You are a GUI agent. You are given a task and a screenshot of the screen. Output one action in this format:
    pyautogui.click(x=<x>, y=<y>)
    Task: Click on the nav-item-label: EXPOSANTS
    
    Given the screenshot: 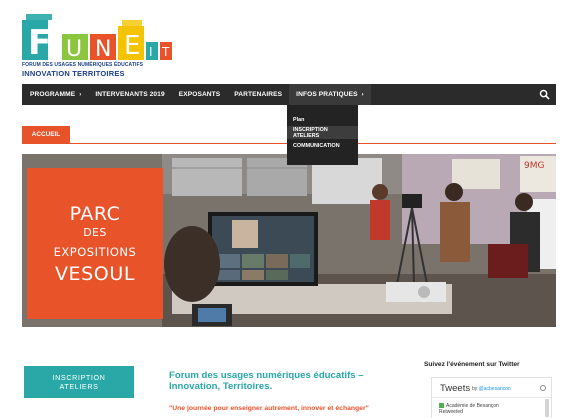 What is the action you would take?
    pyautogui.click(x=199, y=94)
    